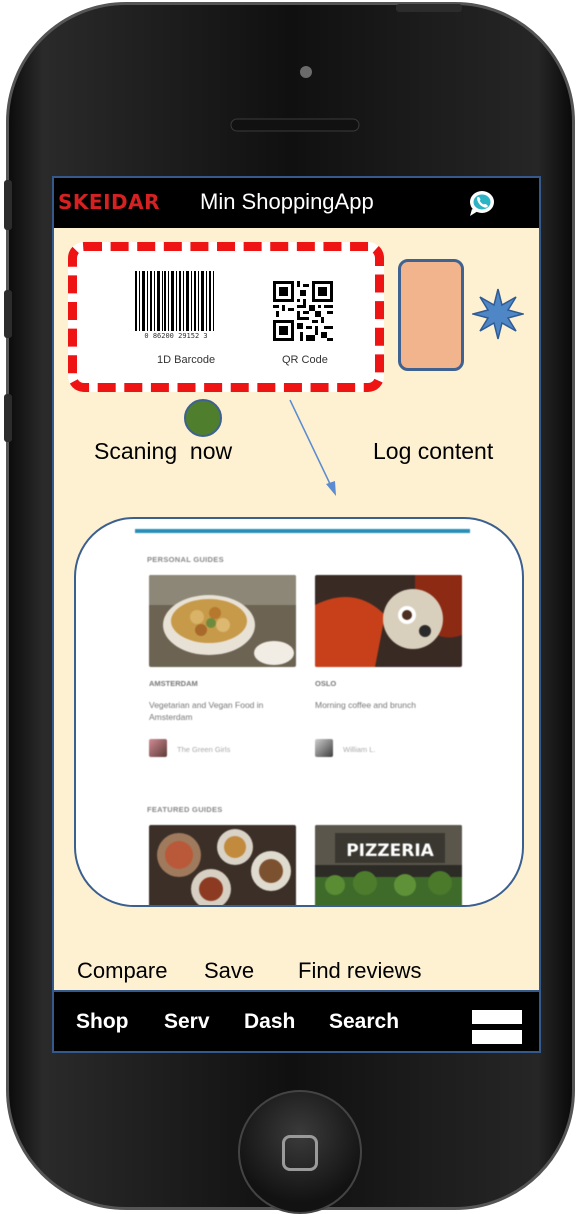 The image size is (581, 1214). I want to click on pointer-arrow-icon, so click(312, 447).